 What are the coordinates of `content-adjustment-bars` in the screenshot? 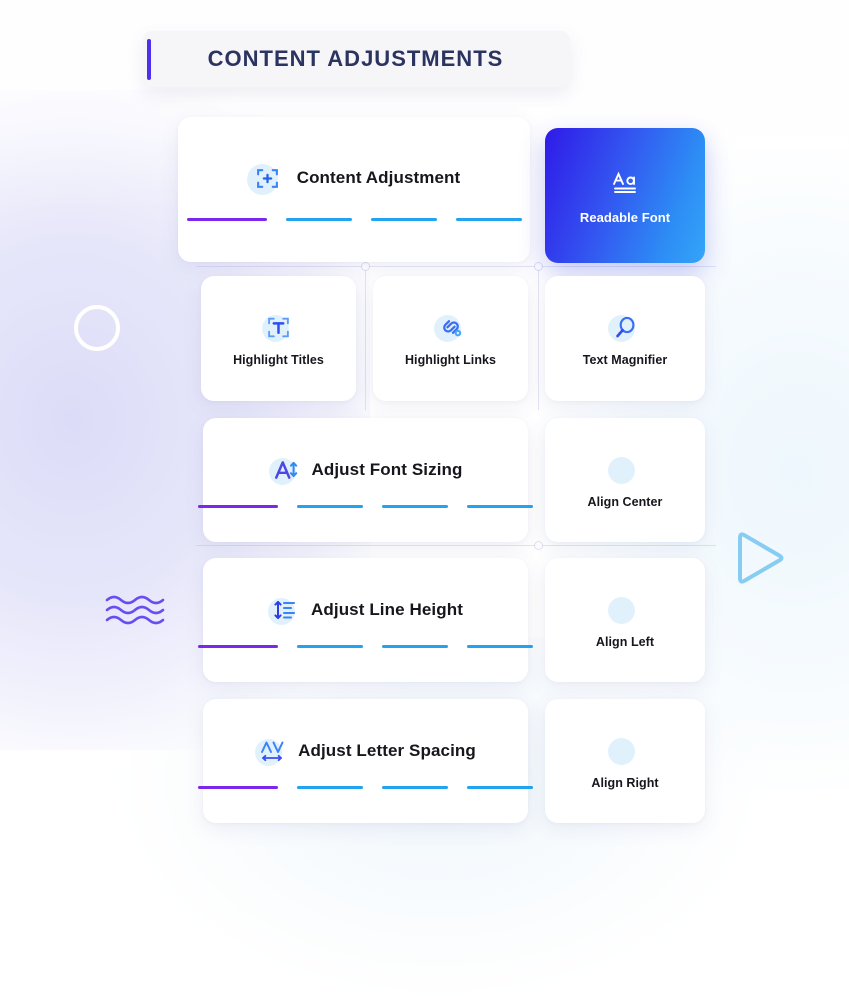 It's located at (354, 219).